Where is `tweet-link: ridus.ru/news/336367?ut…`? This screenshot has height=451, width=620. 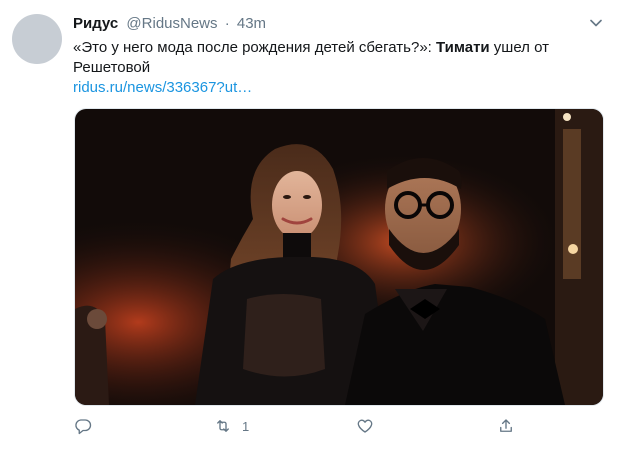
tweet-link: ridus.ru/news/336367?ut… is located at coordinates (162, 88).